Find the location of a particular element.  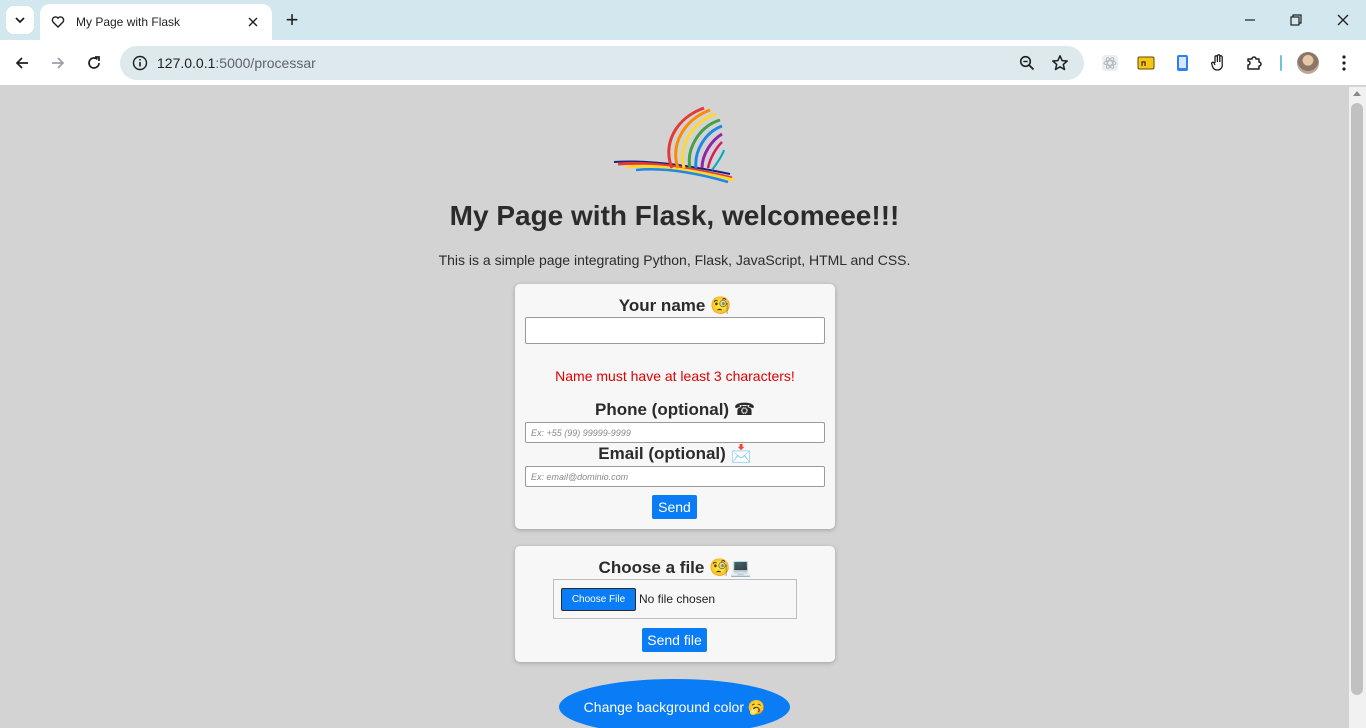

arrow-left-icon is located at coordinates (21, 63).